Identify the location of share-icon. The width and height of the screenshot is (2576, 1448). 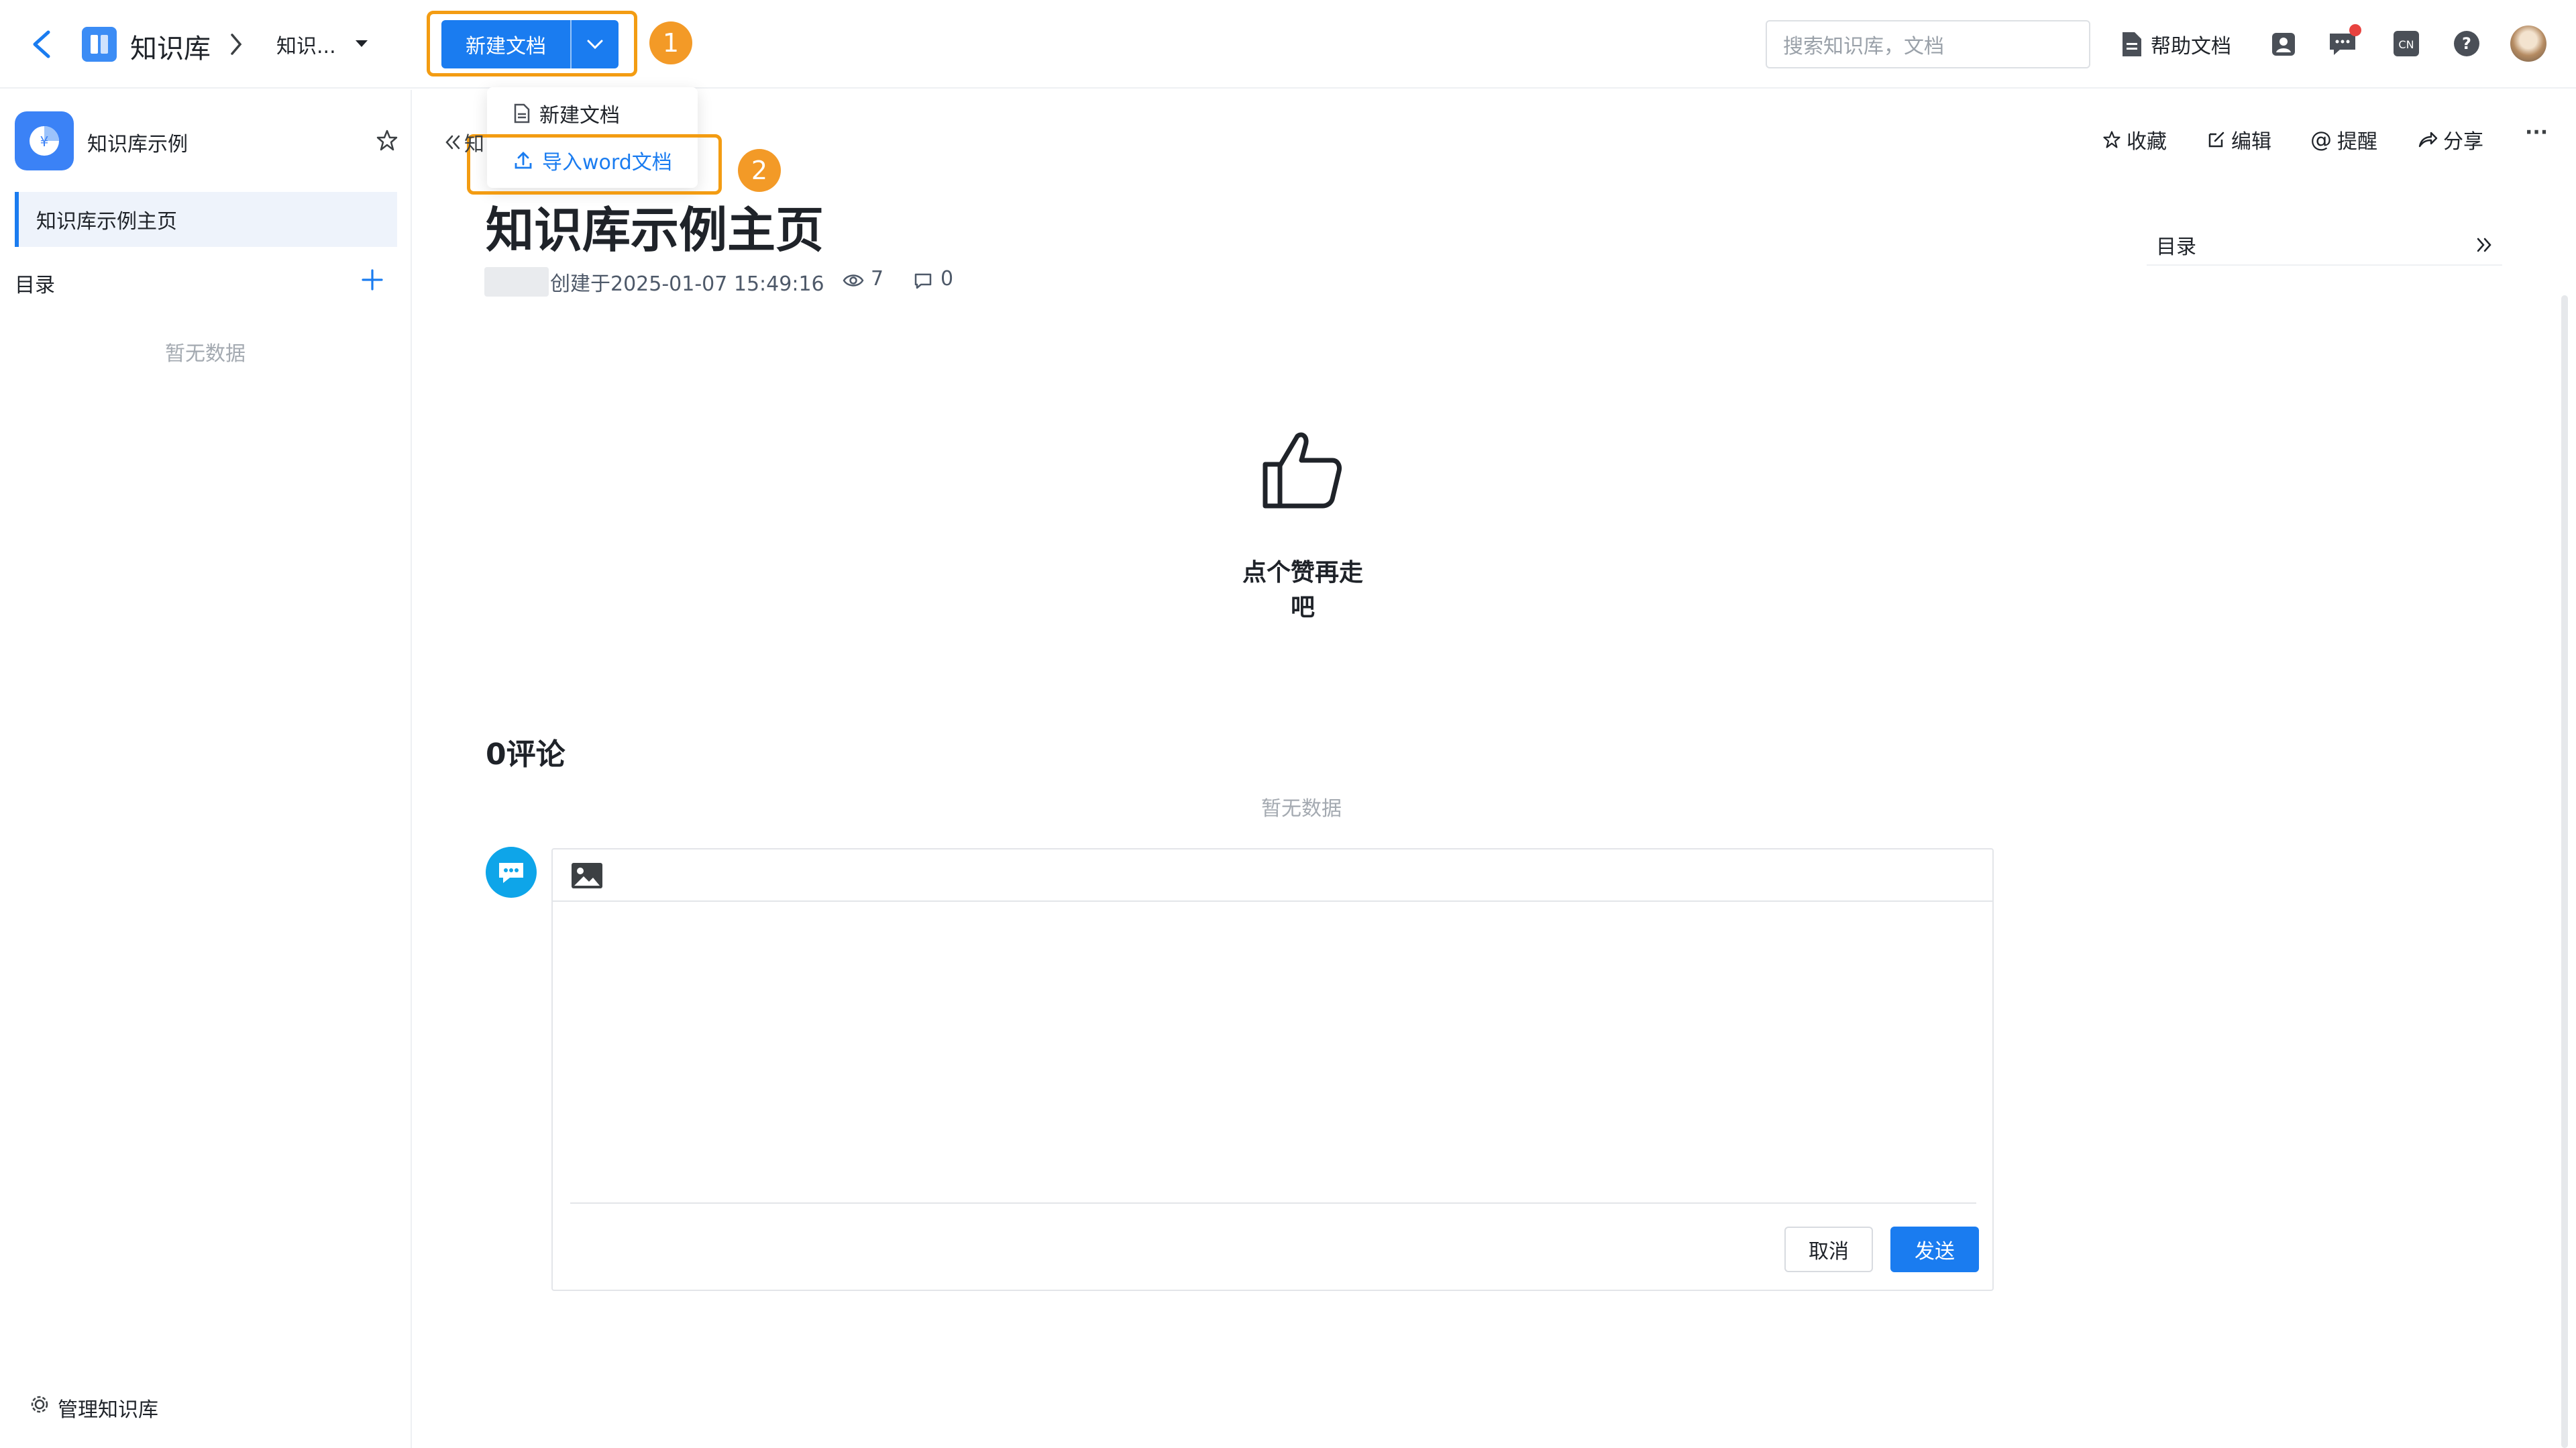
(2428, 140).